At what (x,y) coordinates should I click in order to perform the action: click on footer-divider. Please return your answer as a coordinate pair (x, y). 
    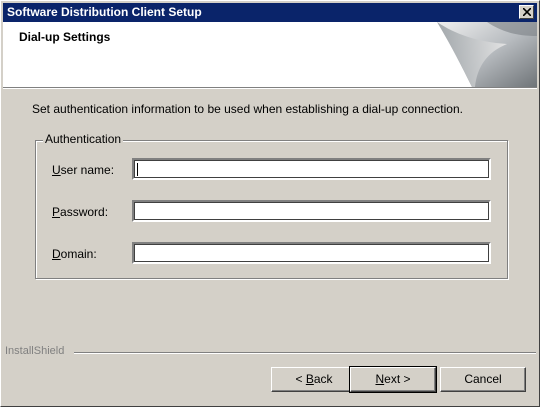
    Looking at the image, I should click on (305, 353).